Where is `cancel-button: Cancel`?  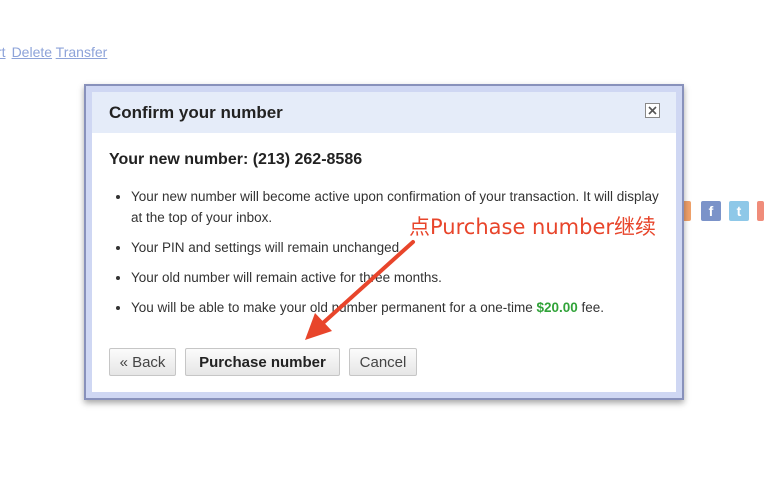 cancel-button: Cancel is located at coordinates (383, 362).